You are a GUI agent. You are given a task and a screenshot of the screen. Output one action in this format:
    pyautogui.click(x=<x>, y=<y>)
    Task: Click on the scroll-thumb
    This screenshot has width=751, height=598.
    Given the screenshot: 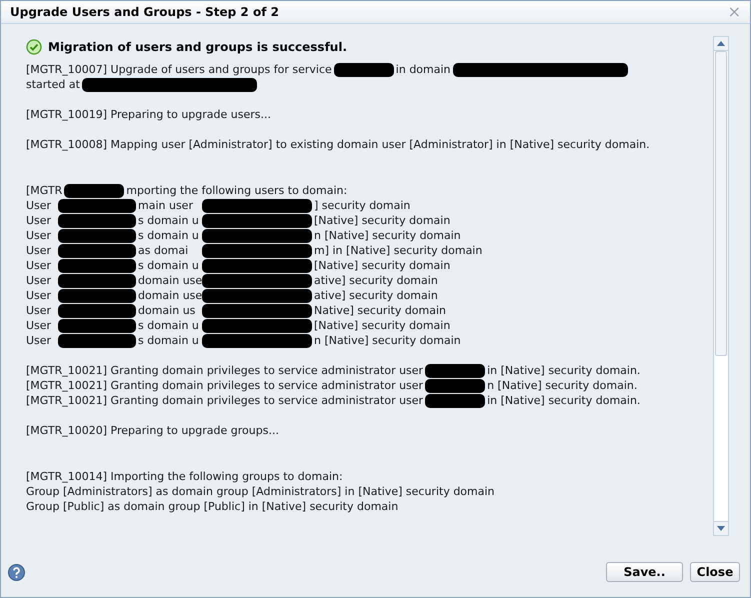 What is the action you would take?
    pyautogui.click(x=721, y=203)
    